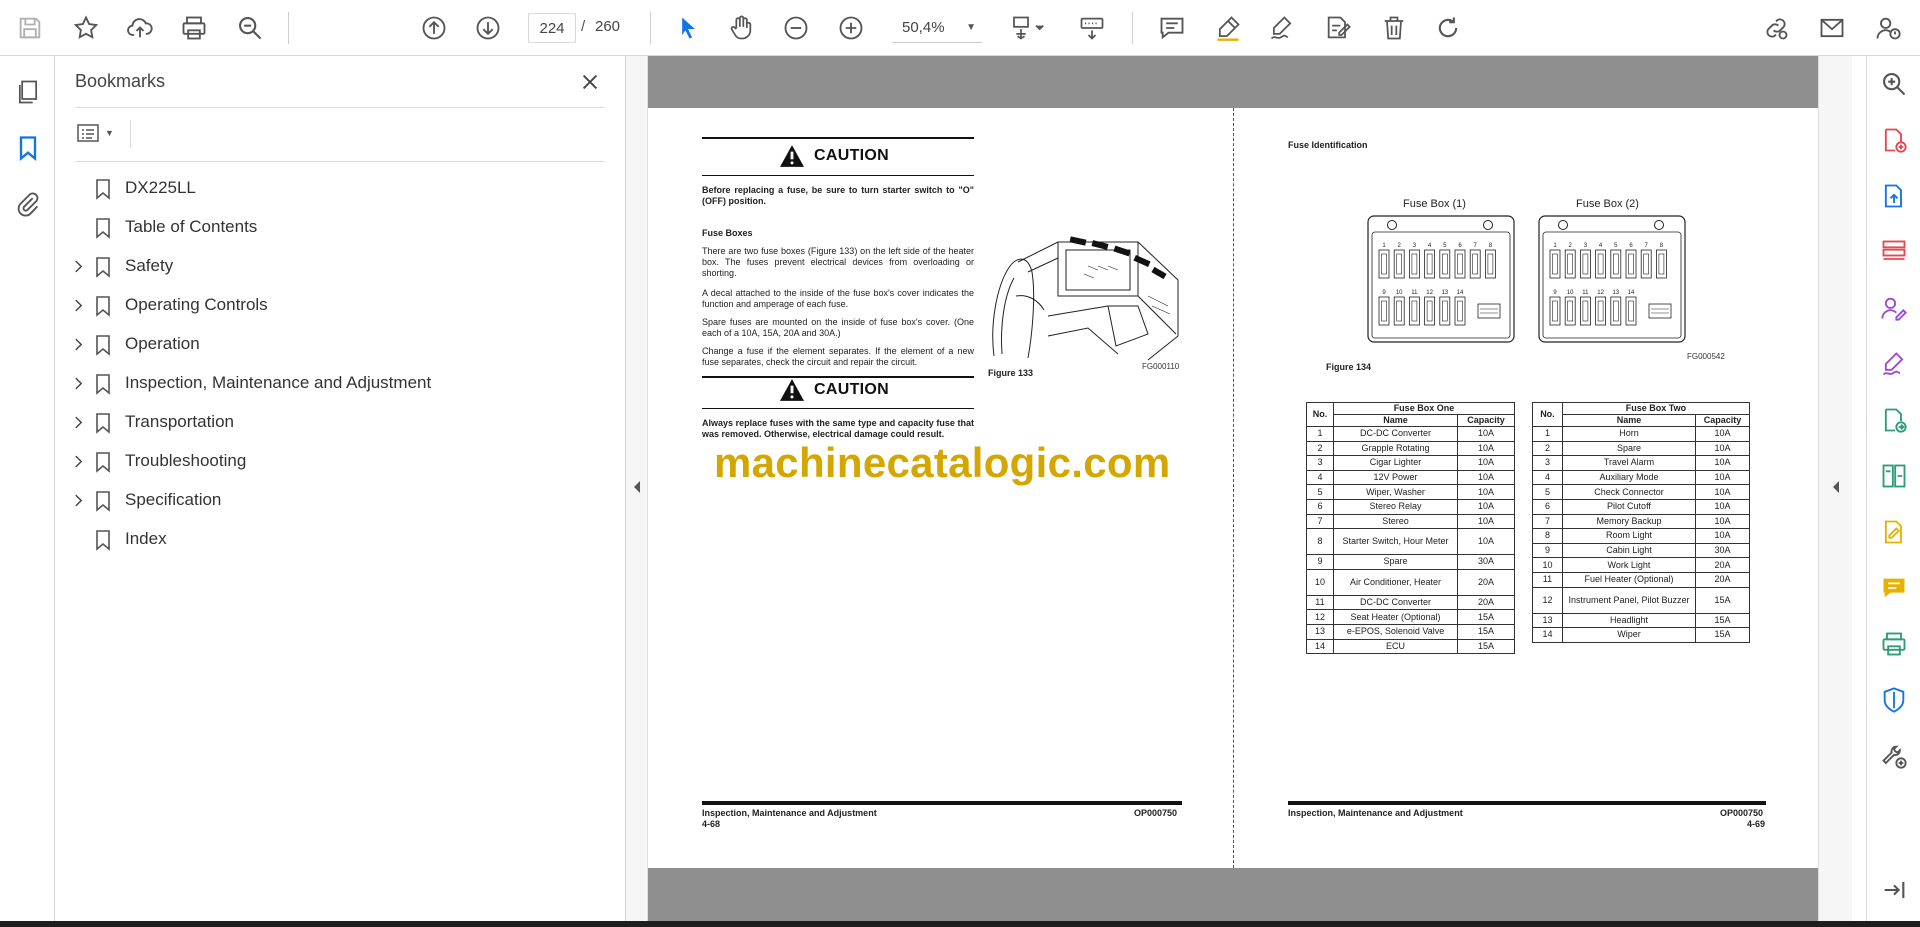 The width and height of the screenshot is (1920, 927). I want to click on svg-text: 9, so click(1555, 293).